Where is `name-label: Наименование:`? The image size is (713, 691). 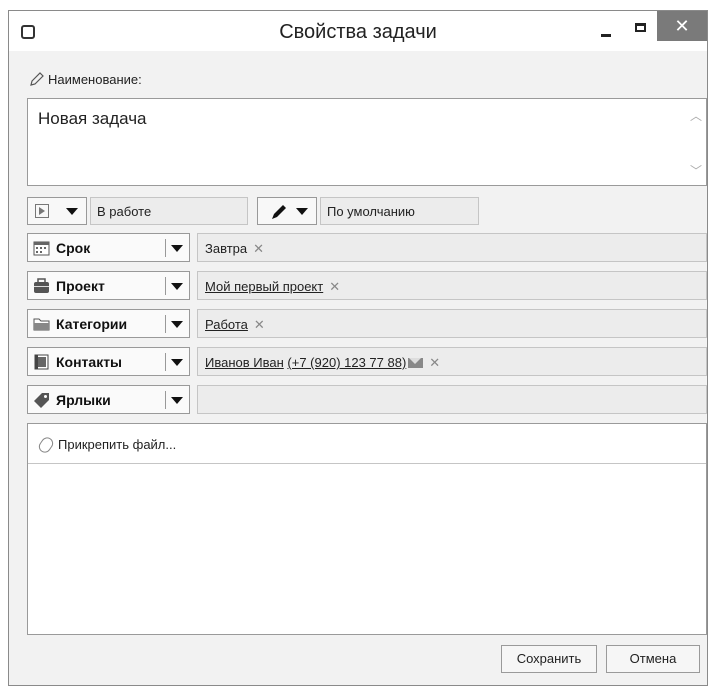 name-label: Наименование: is located at coordinates (95, 79).